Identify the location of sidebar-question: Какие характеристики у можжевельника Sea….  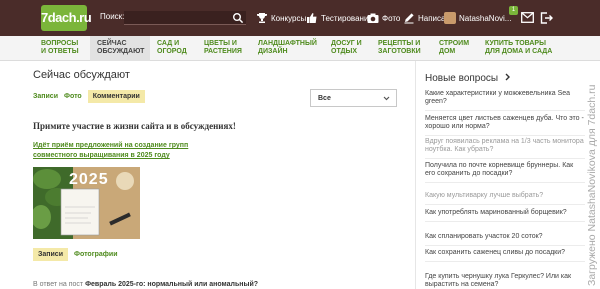
(505, 100).